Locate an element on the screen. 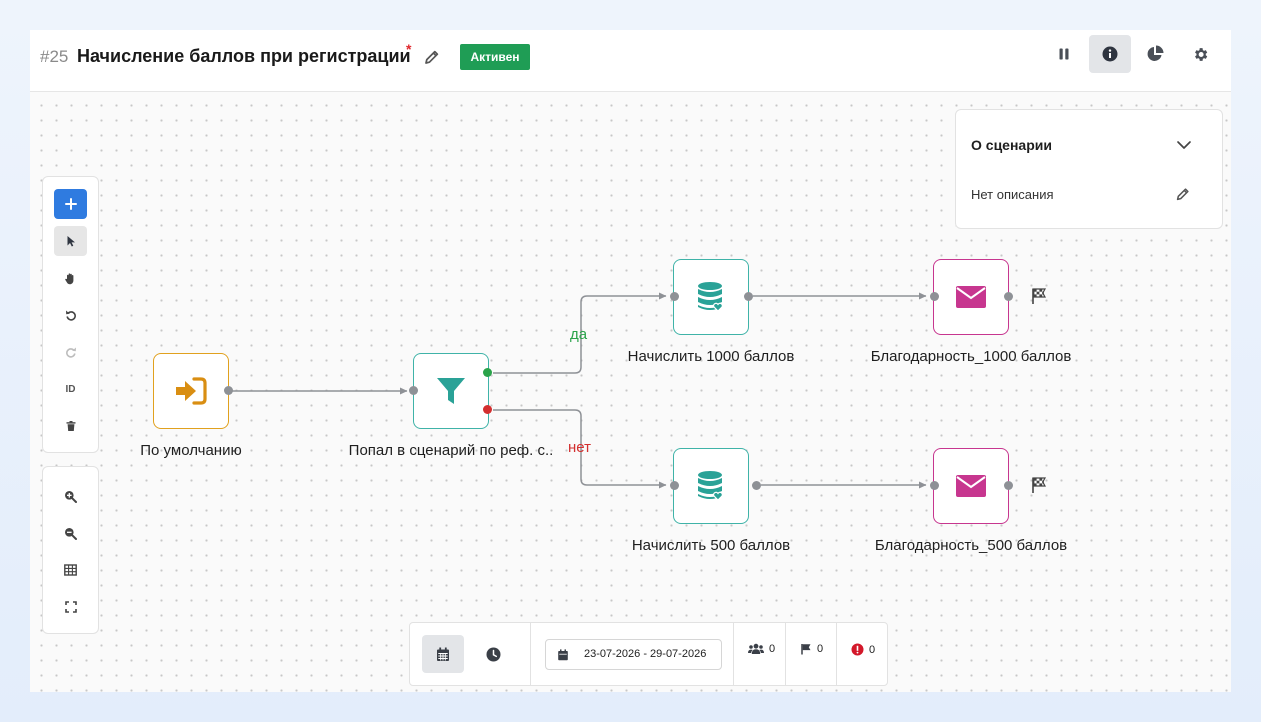 The height and width of the screenshot is (722, 1261). node-filter-input-port is located at coordinates (413, 390).